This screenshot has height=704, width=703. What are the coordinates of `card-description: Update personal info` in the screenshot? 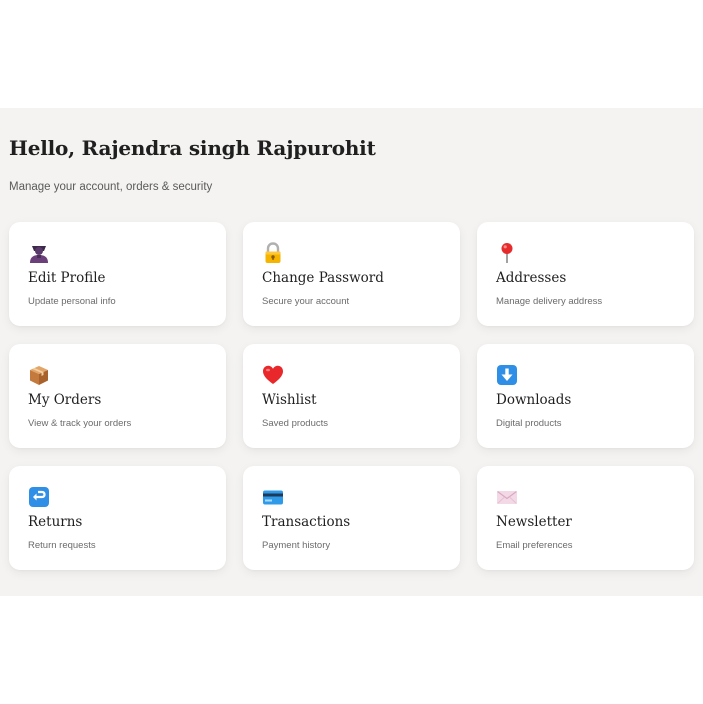 It's located at (72, 301).